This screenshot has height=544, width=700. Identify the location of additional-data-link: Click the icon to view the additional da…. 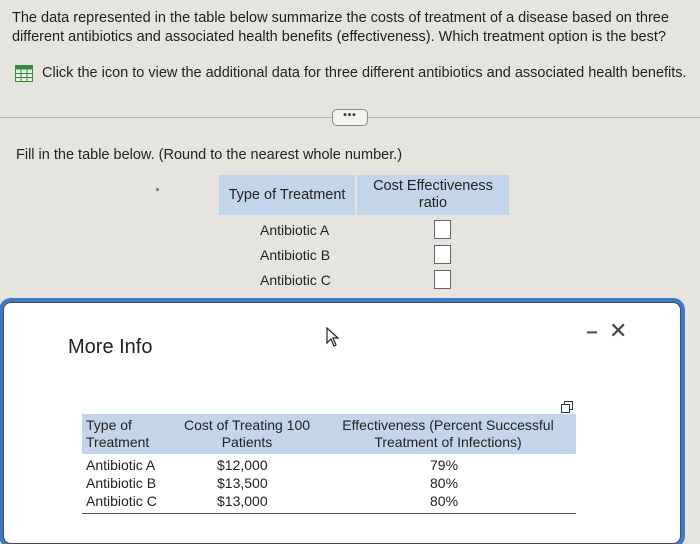
(351, 73).